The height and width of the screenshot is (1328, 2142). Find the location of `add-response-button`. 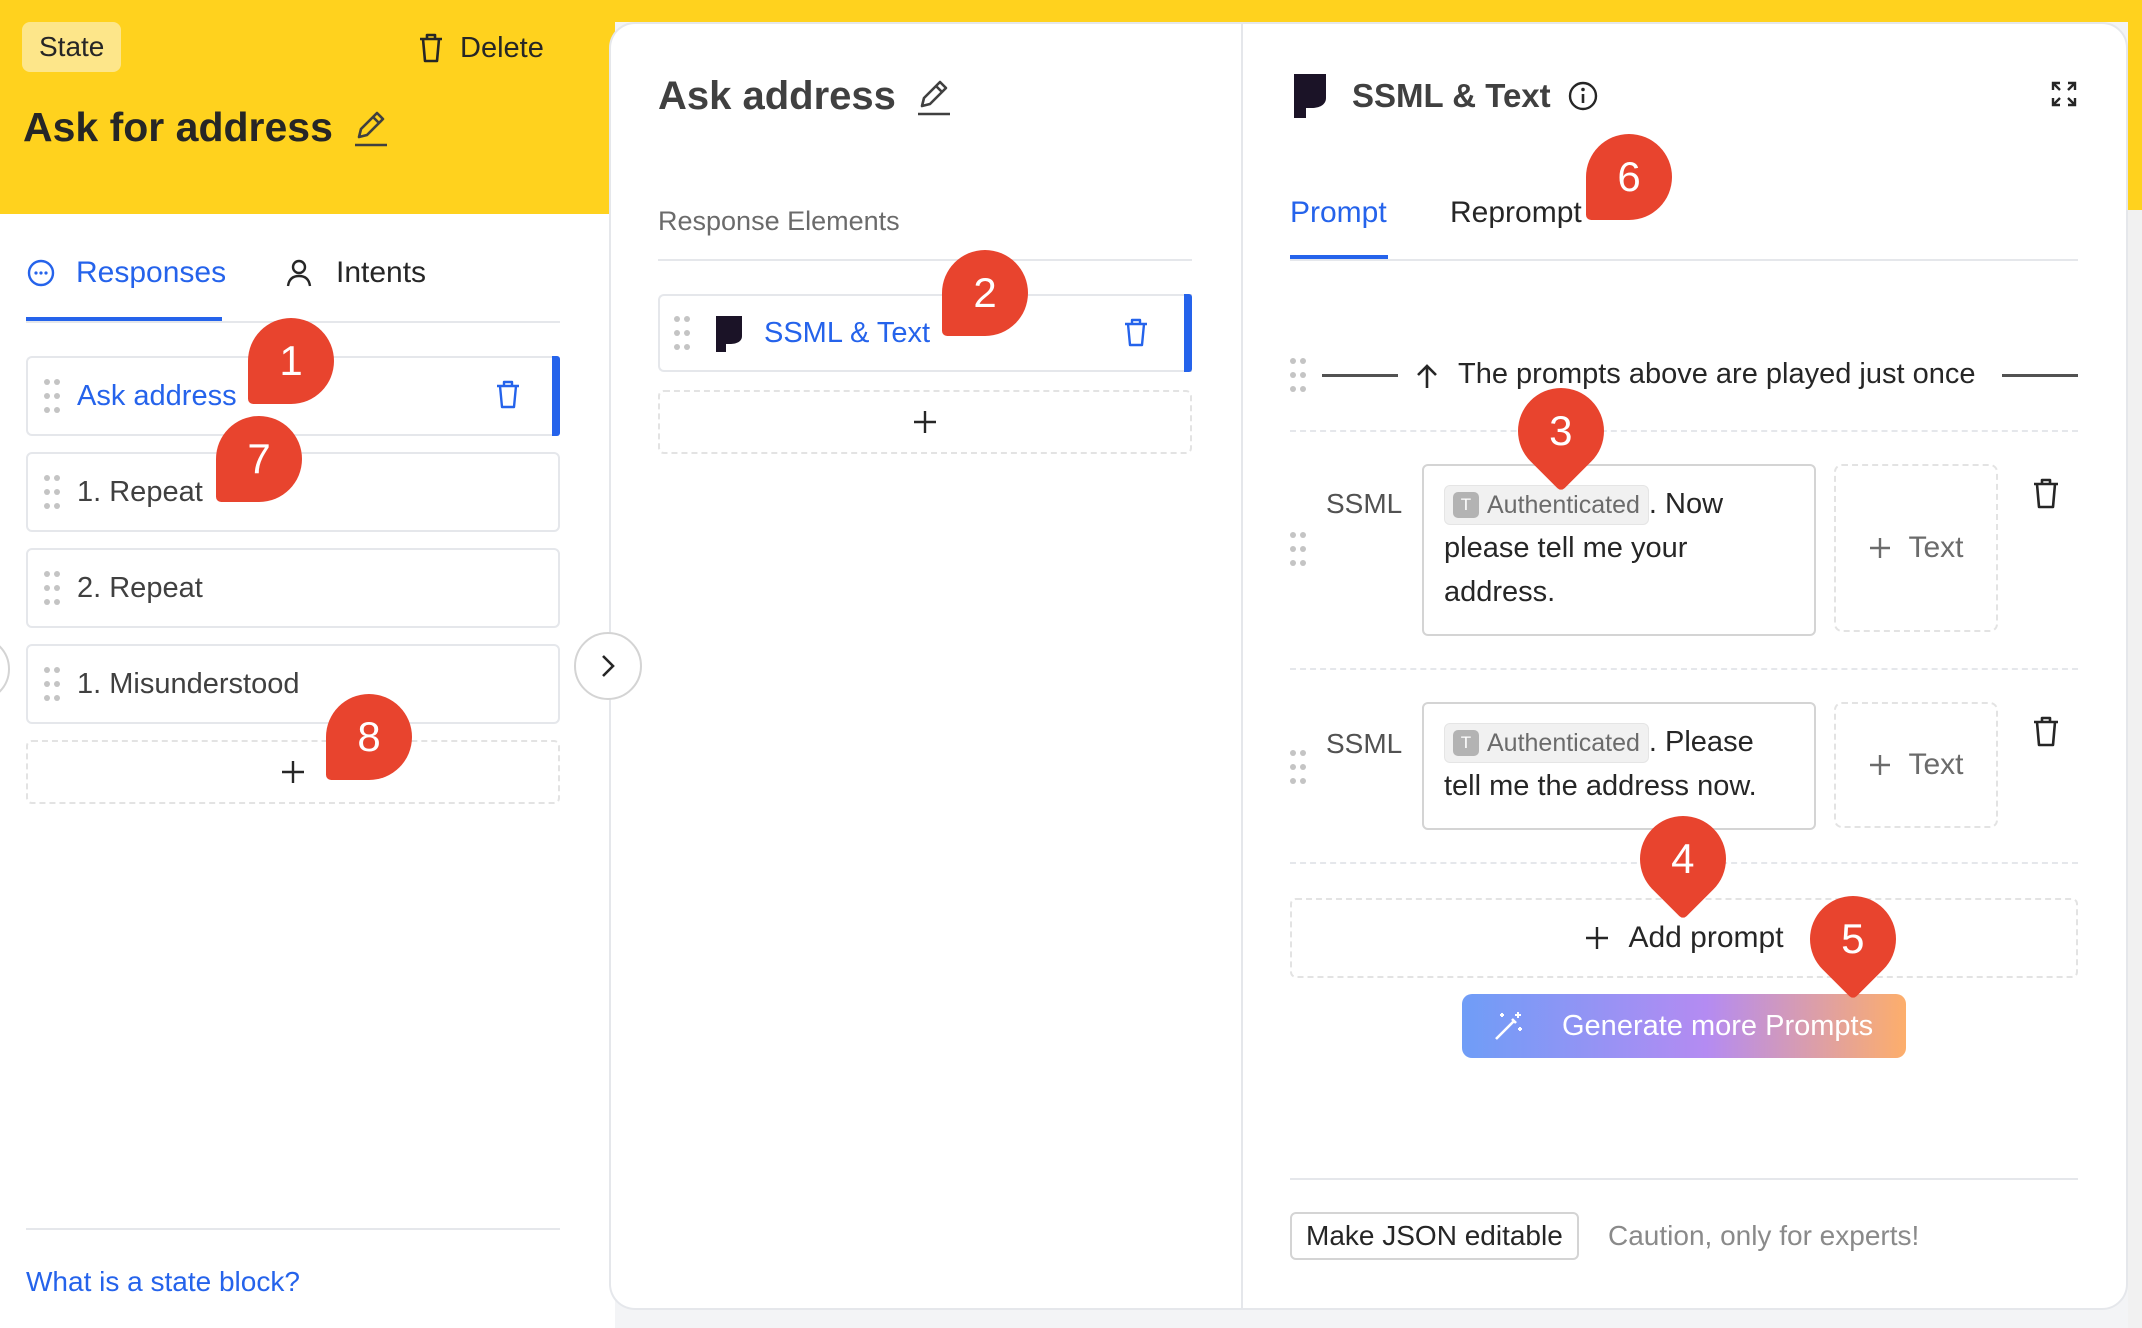

add-response-button is located at coordinates (293, 772).